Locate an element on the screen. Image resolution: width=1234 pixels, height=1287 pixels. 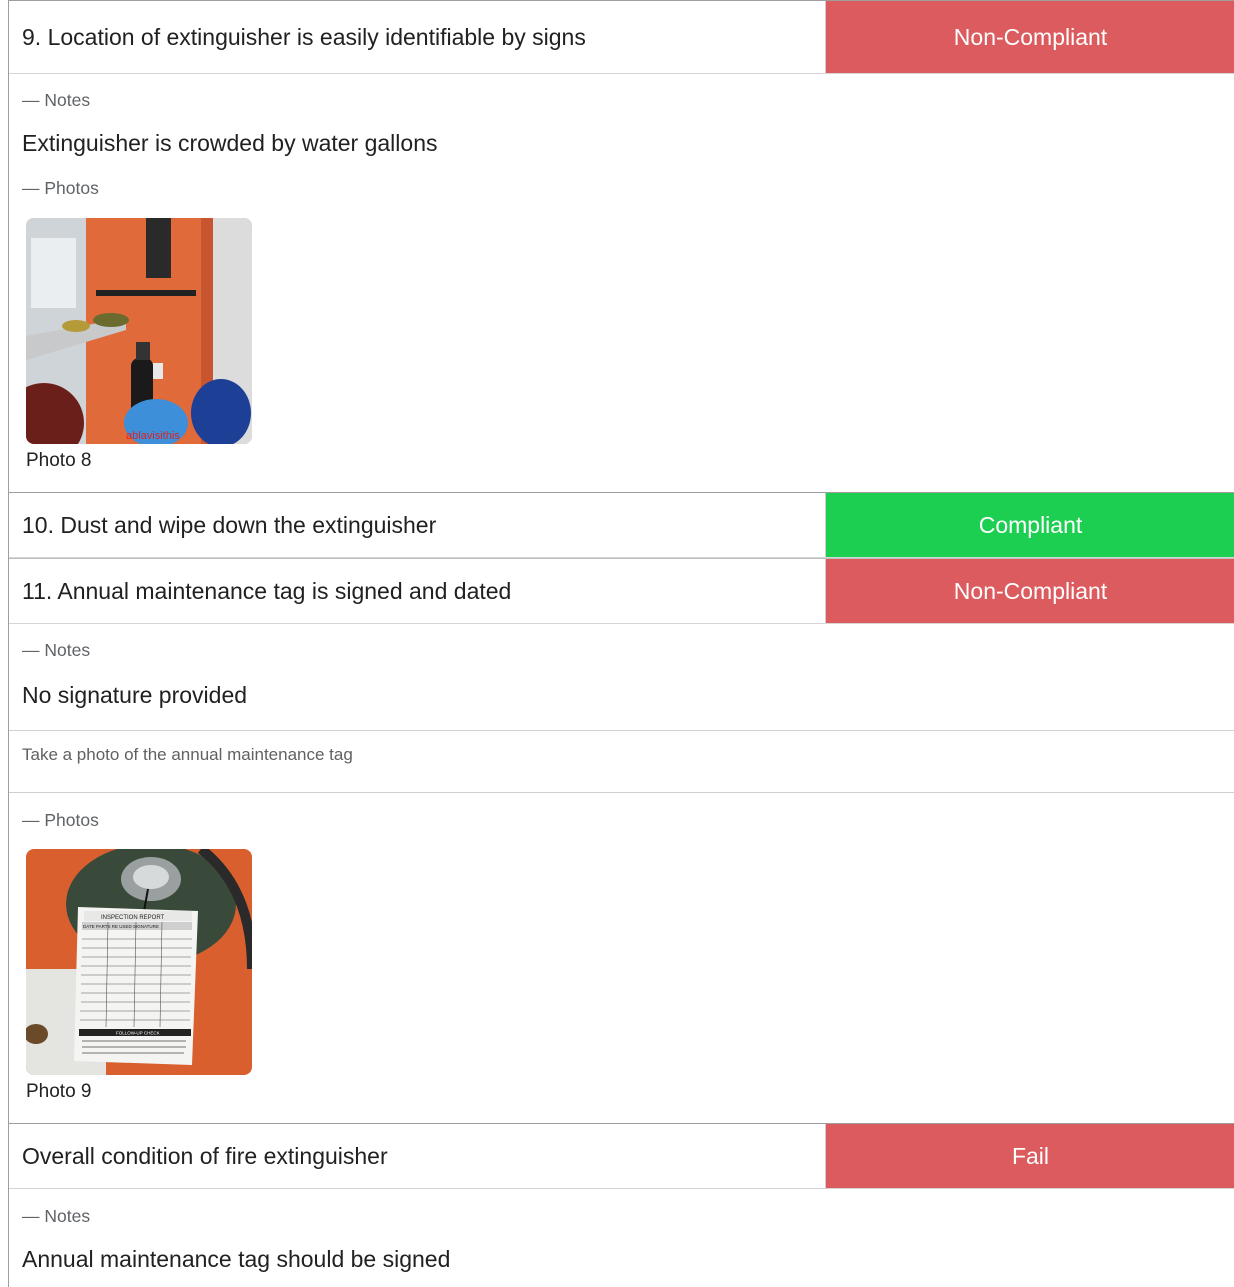
fire-extinguisher-photo: ablavisithis is located at coordinates (139, 331).